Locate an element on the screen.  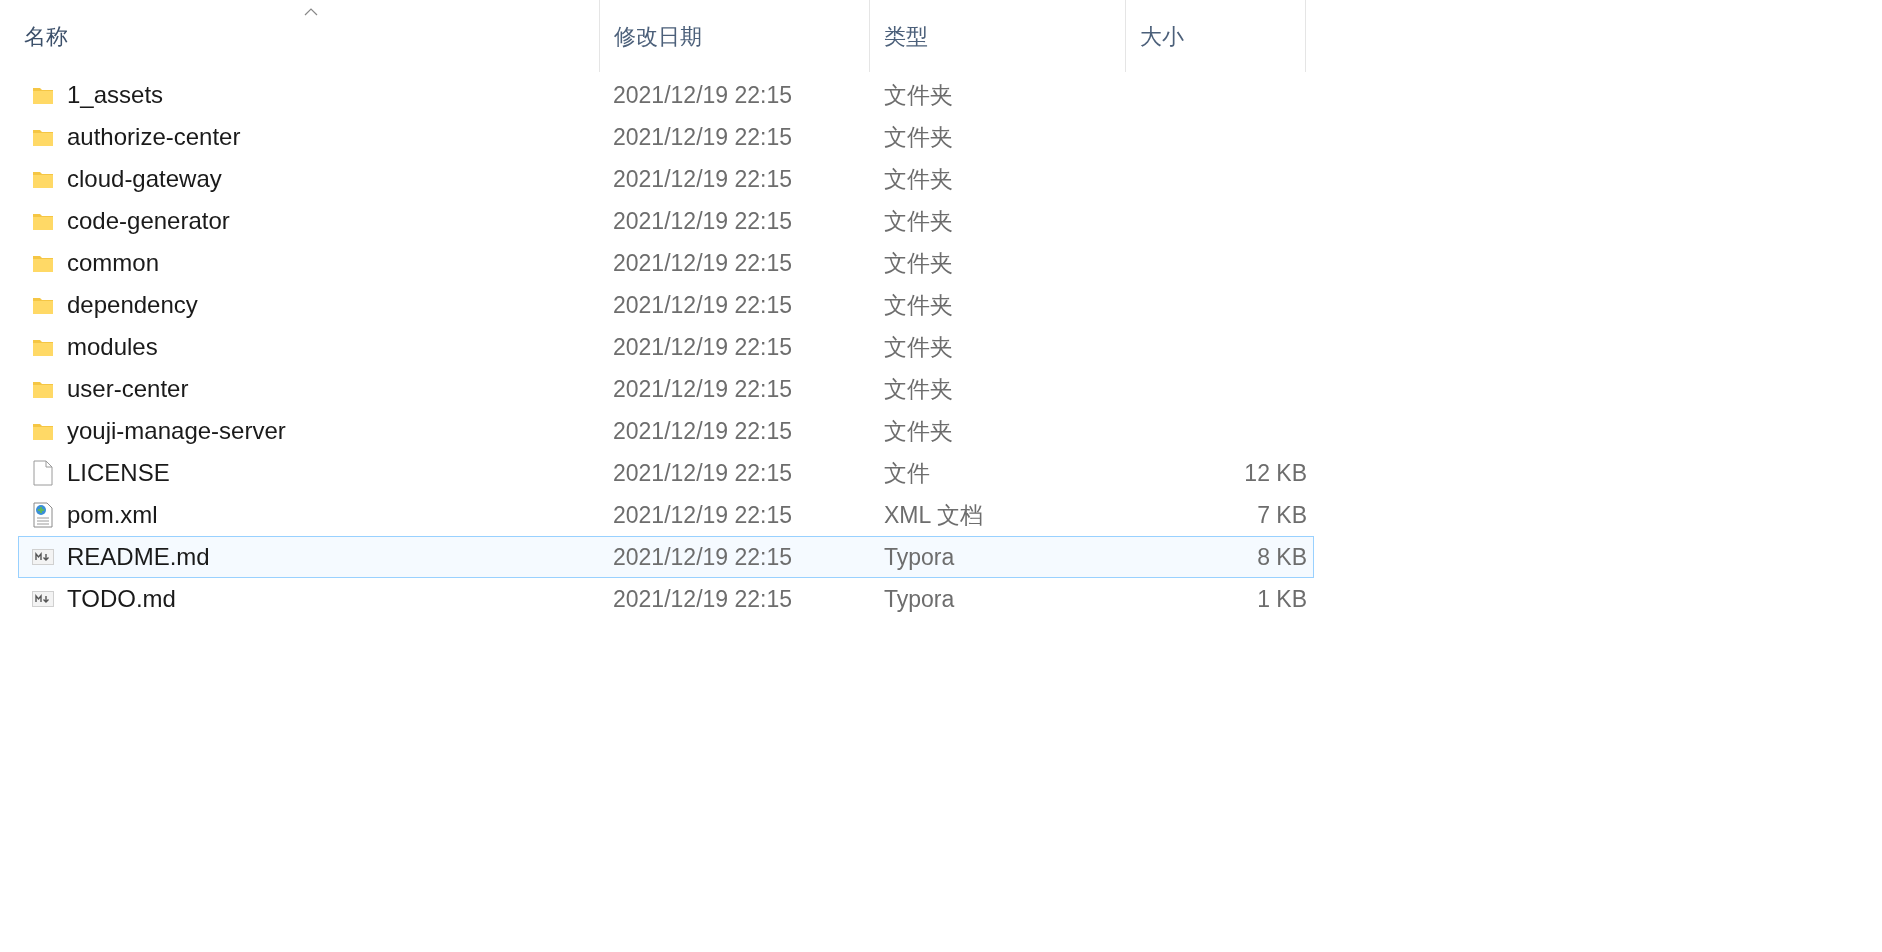
file-name: user-center is located at coordinates (128, 389).